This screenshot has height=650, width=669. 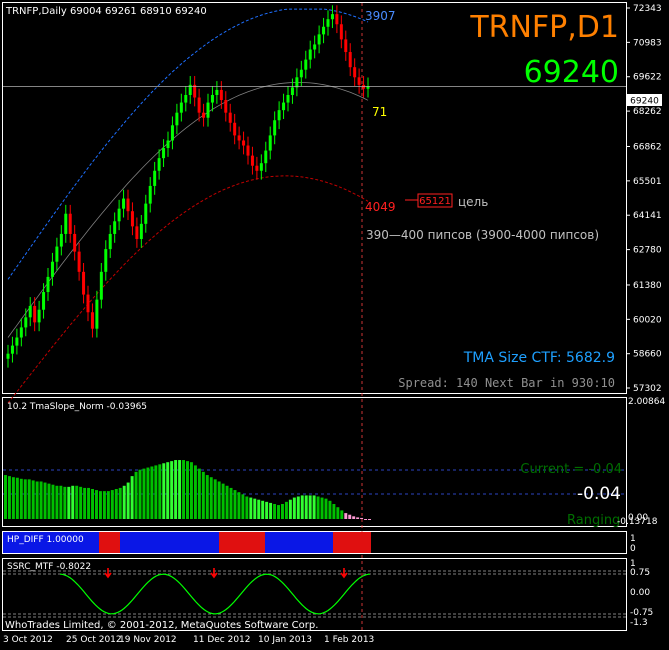 What do you see at coordinates (314, 593) in the screenshot?
I see `ssrc-line` at bounding box center [314, 593].